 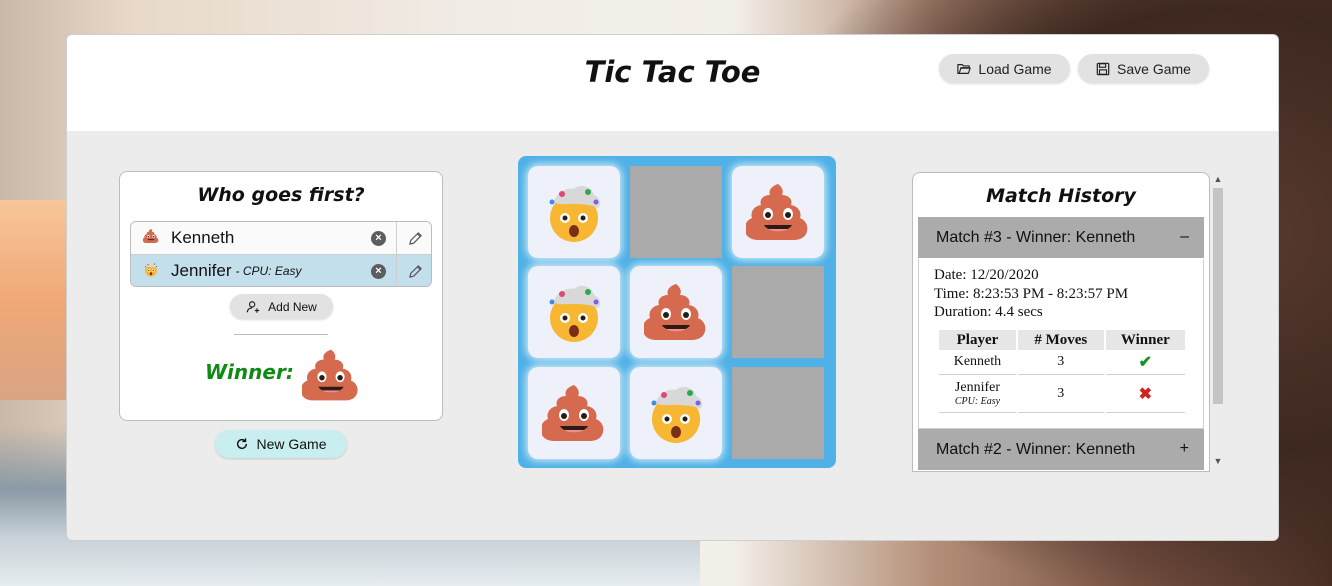 I want to click on floppy-disk-icon, so click(x=1103, y=68).